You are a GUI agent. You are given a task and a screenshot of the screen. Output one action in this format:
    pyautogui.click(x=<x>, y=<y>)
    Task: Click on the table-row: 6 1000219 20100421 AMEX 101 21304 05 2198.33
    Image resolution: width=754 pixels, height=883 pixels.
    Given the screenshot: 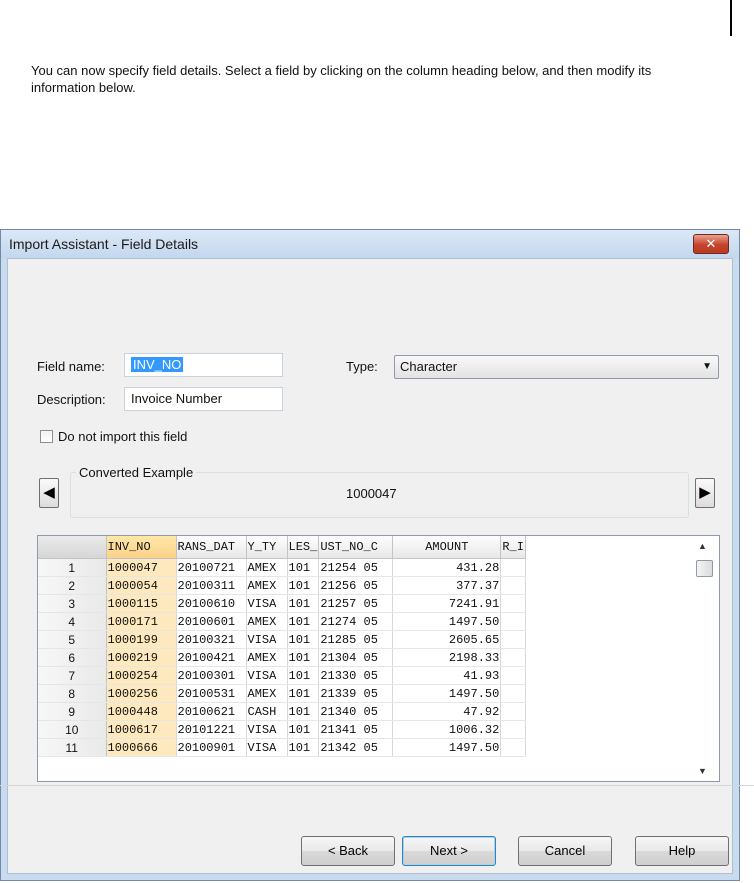 What is the action you would take?
    pyautogui.click(x=282, y=657)
    